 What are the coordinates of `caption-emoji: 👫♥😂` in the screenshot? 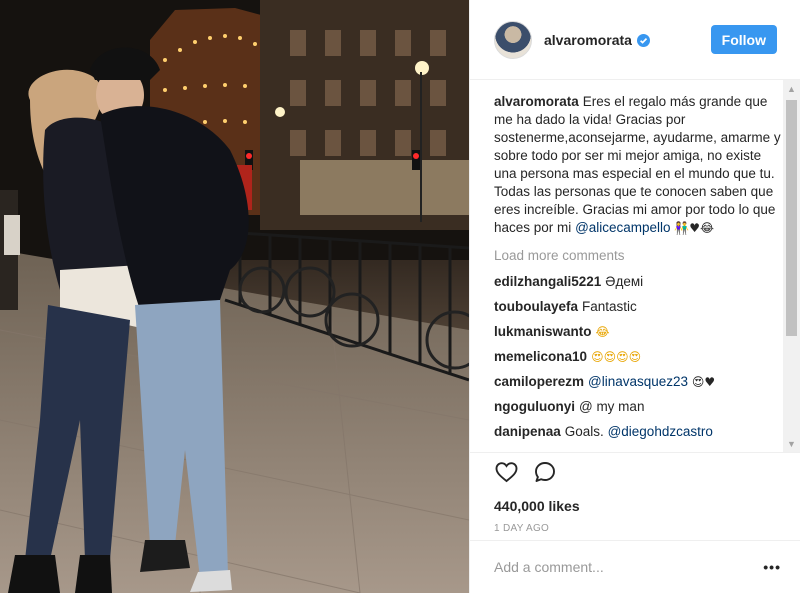 It's located at (694, 228).